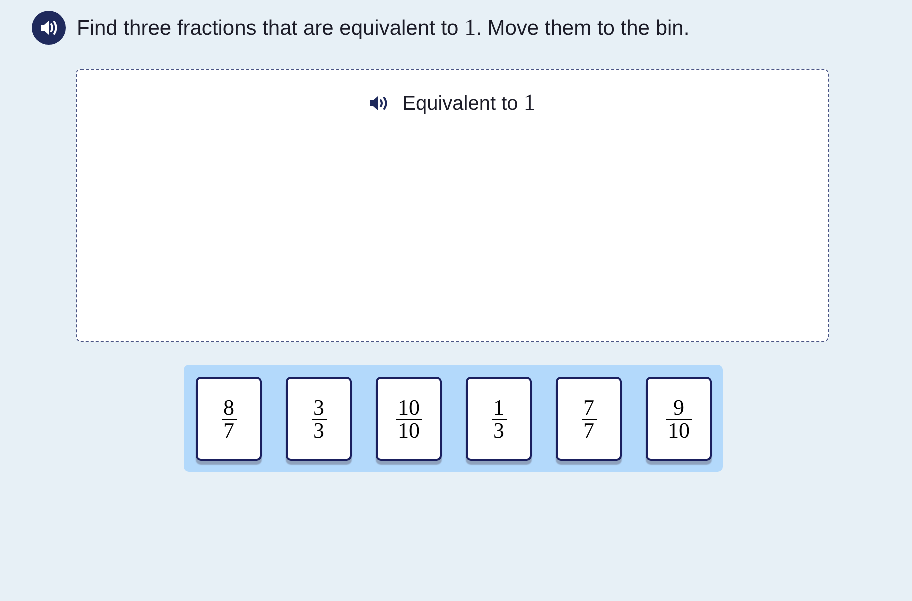 This screenshot has width=912, height=601. I want to click on fraction-card: 8 7, so click(229, 419).